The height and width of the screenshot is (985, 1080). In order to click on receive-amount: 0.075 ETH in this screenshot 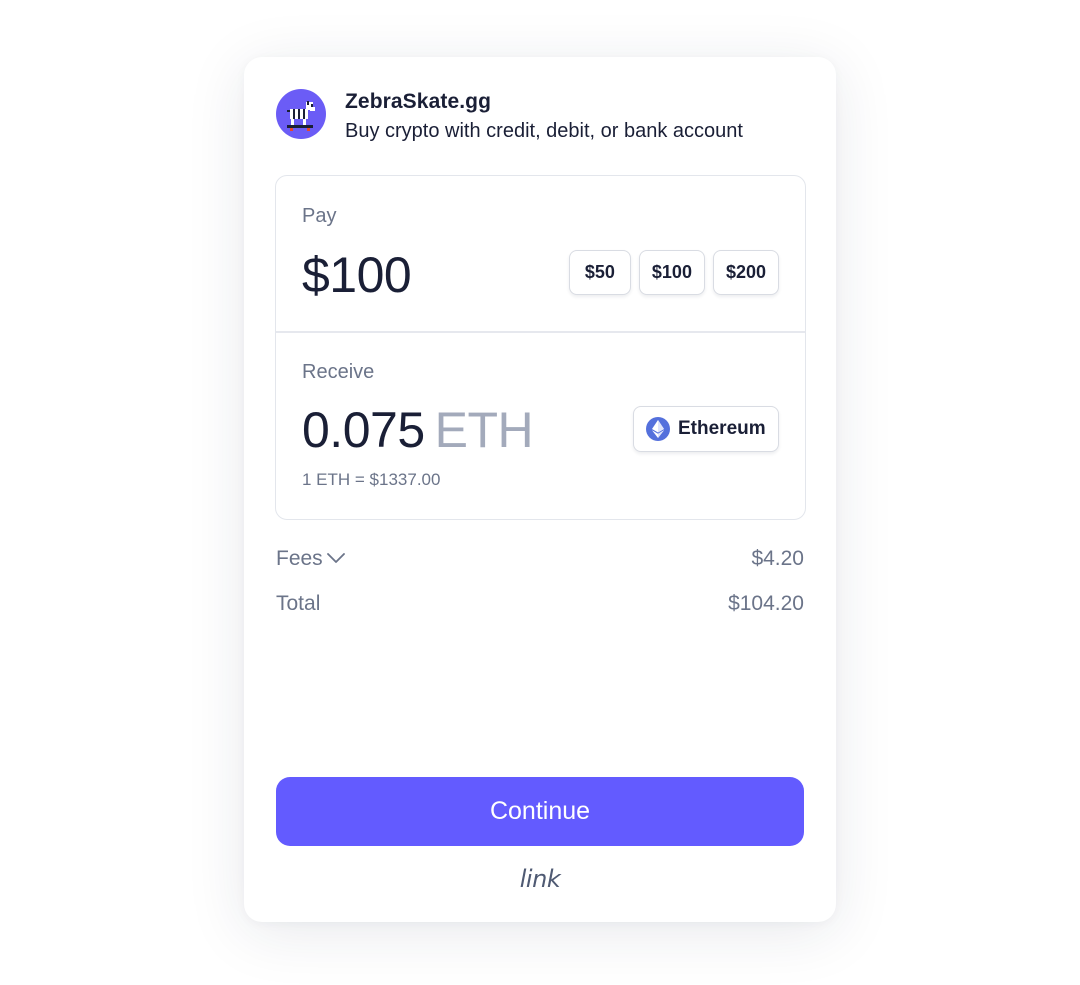, I will do `click(418, 430)`.